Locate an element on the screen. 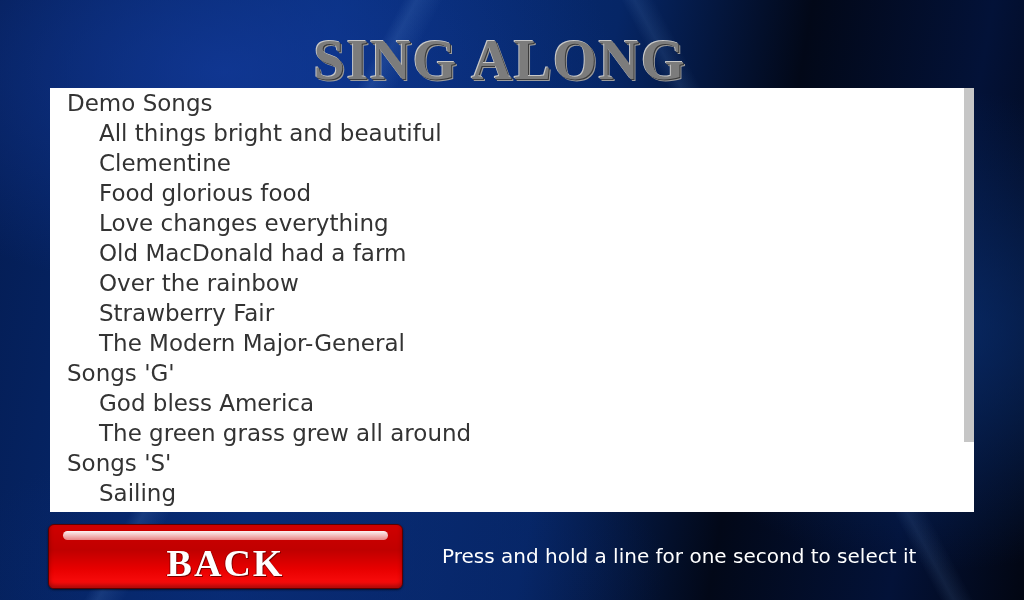  song-item: Over the rainbow is located at coordinates (199, 283).